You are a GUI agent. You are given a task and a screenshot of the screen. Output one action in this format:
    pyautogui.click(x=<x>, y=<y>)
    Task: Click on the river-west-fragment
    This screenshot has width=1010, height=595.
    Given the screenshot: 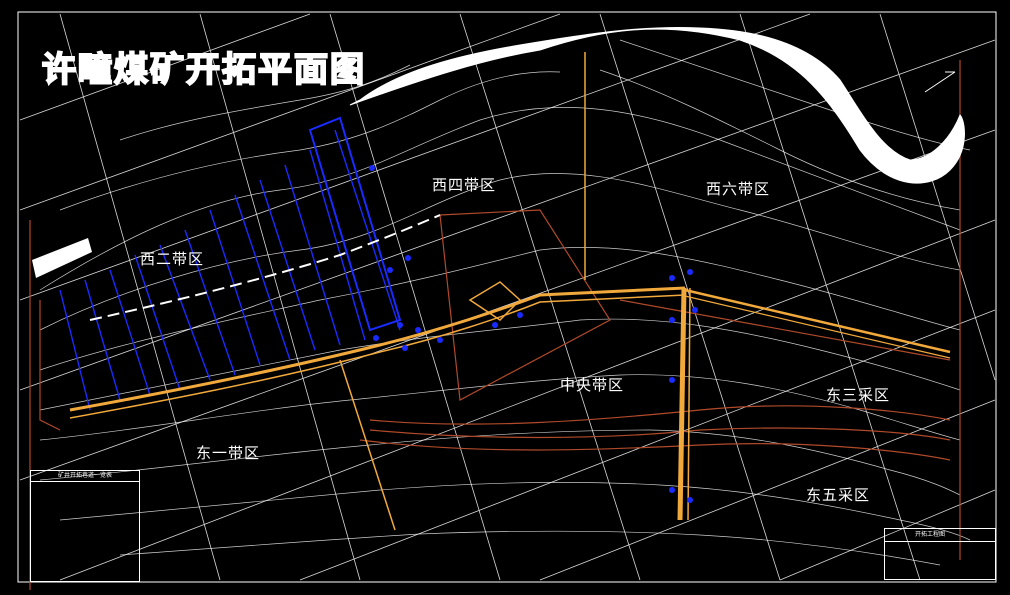 What is the action you would take?
    pyautogui.click(x=62, y=258)
    